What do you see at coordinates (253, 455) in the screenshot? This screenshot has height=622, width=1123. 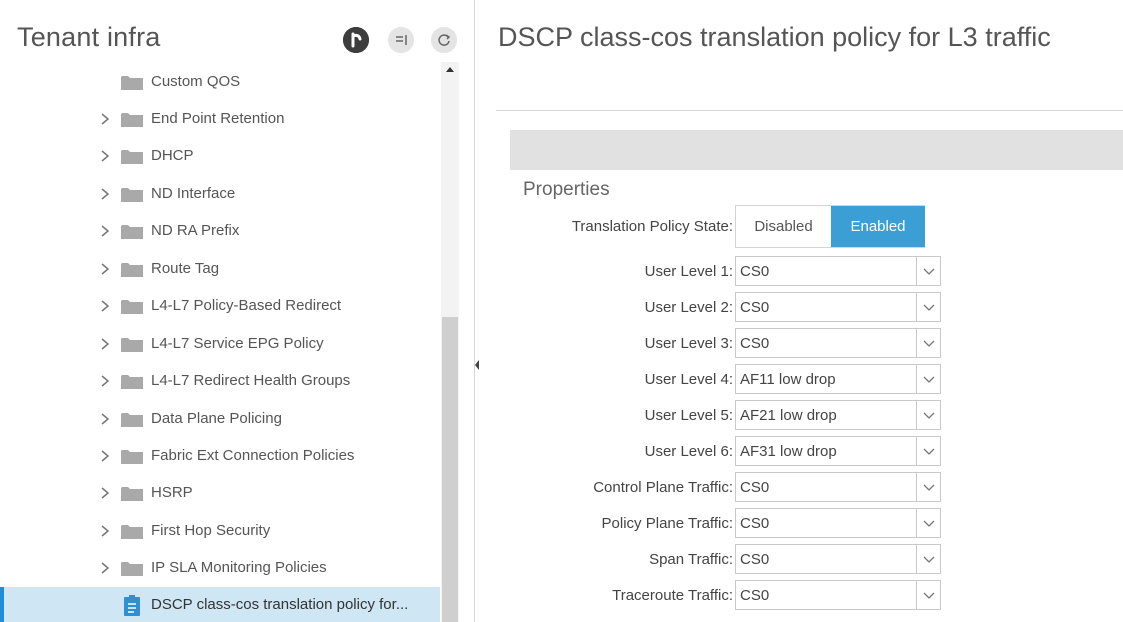 I see `tree-item-label: Fabric Ext Connection Policies` at bounding box center [253, 455].